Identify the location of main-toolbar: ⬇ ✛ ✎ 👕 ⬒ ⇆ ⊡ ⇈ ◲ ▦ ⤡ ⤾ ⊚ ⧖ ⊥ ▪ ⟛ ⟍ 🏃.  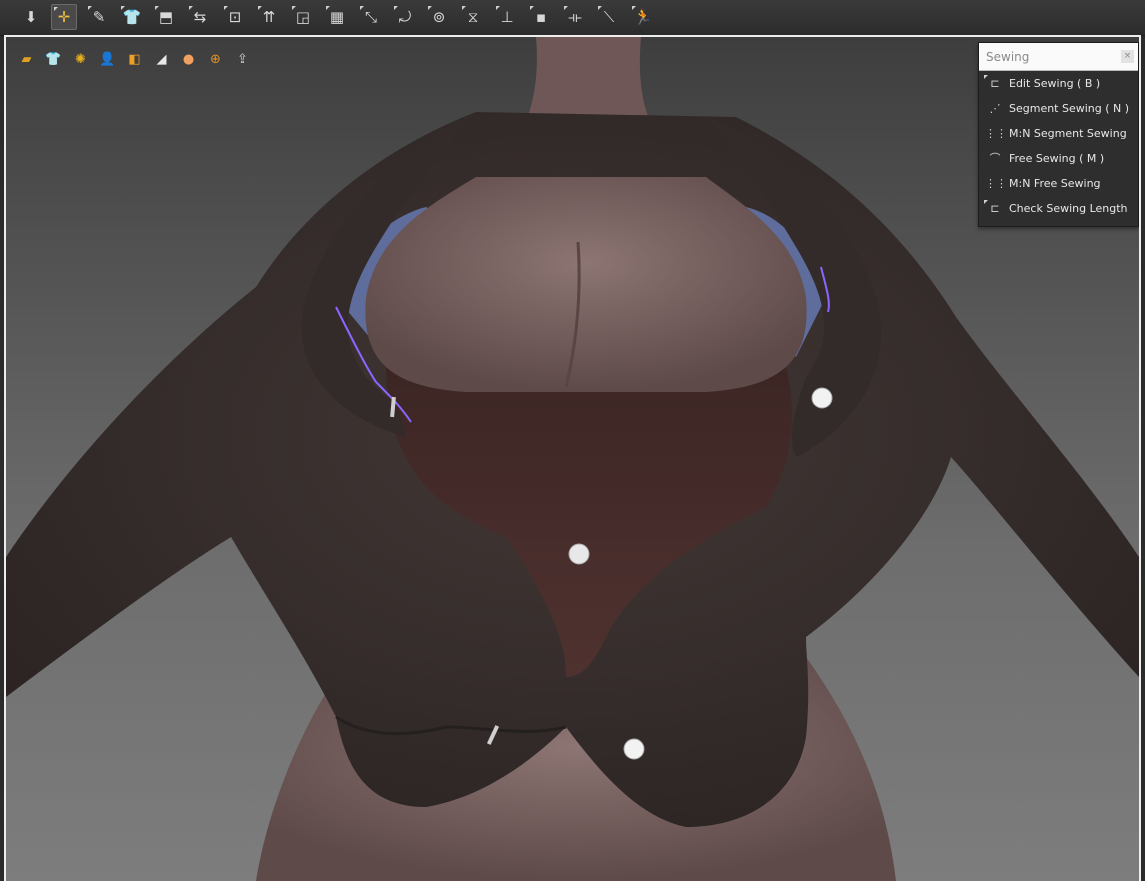
(572, 18).